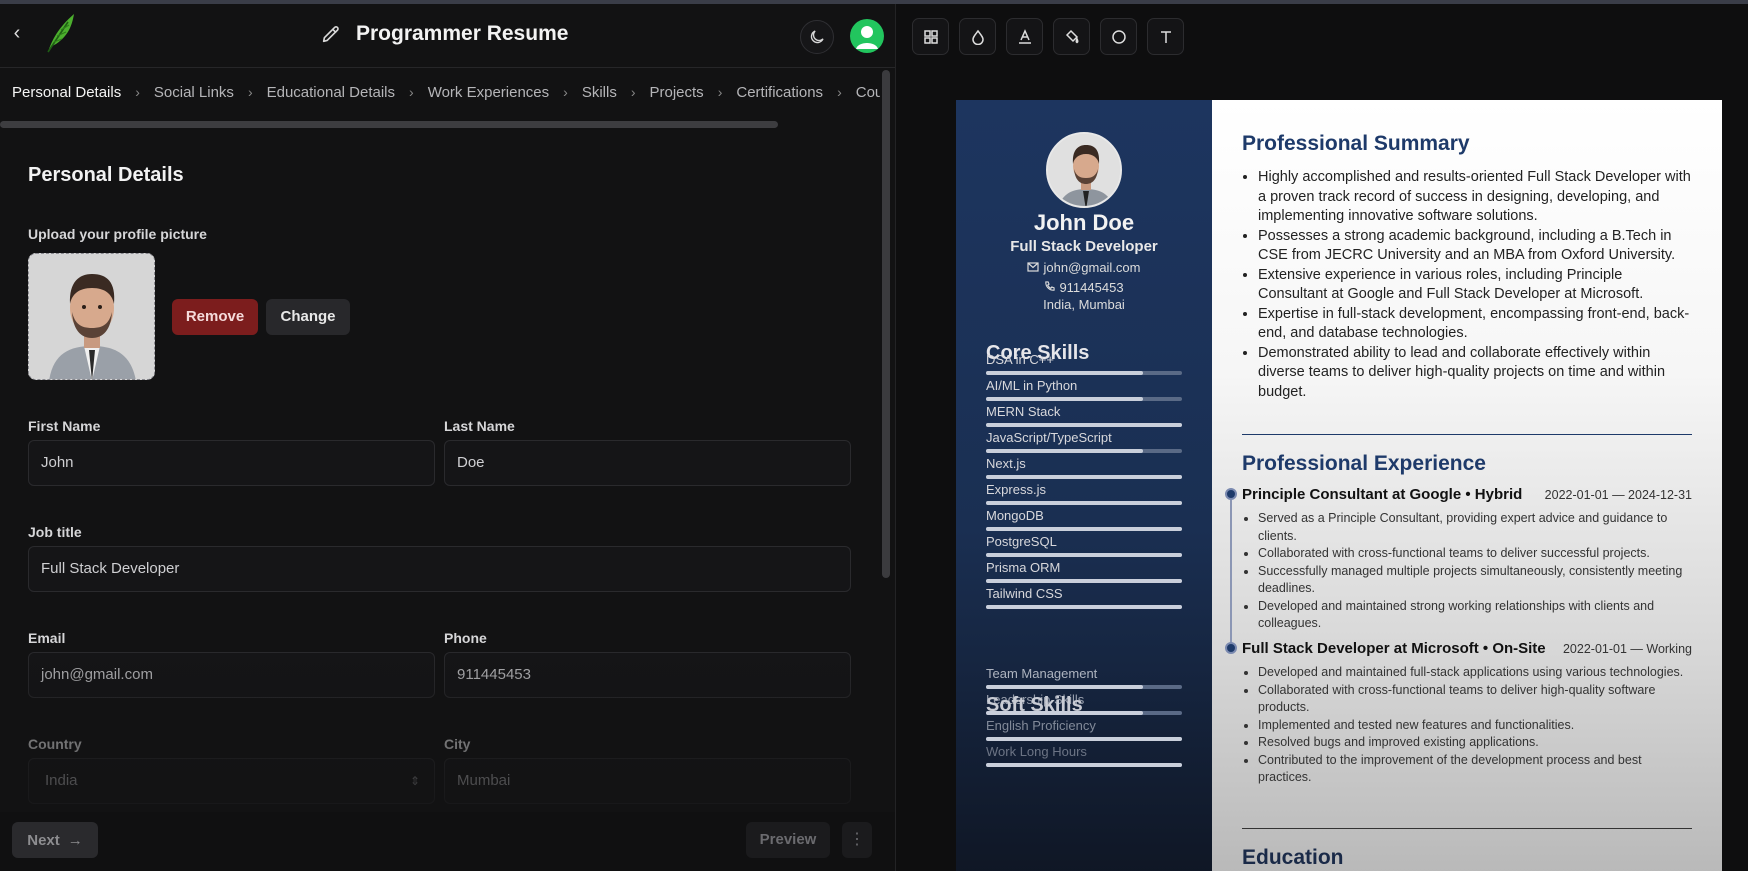 The image size is (1748, 871). I want to click on paint-bucket-icon, so click(1071, 36).